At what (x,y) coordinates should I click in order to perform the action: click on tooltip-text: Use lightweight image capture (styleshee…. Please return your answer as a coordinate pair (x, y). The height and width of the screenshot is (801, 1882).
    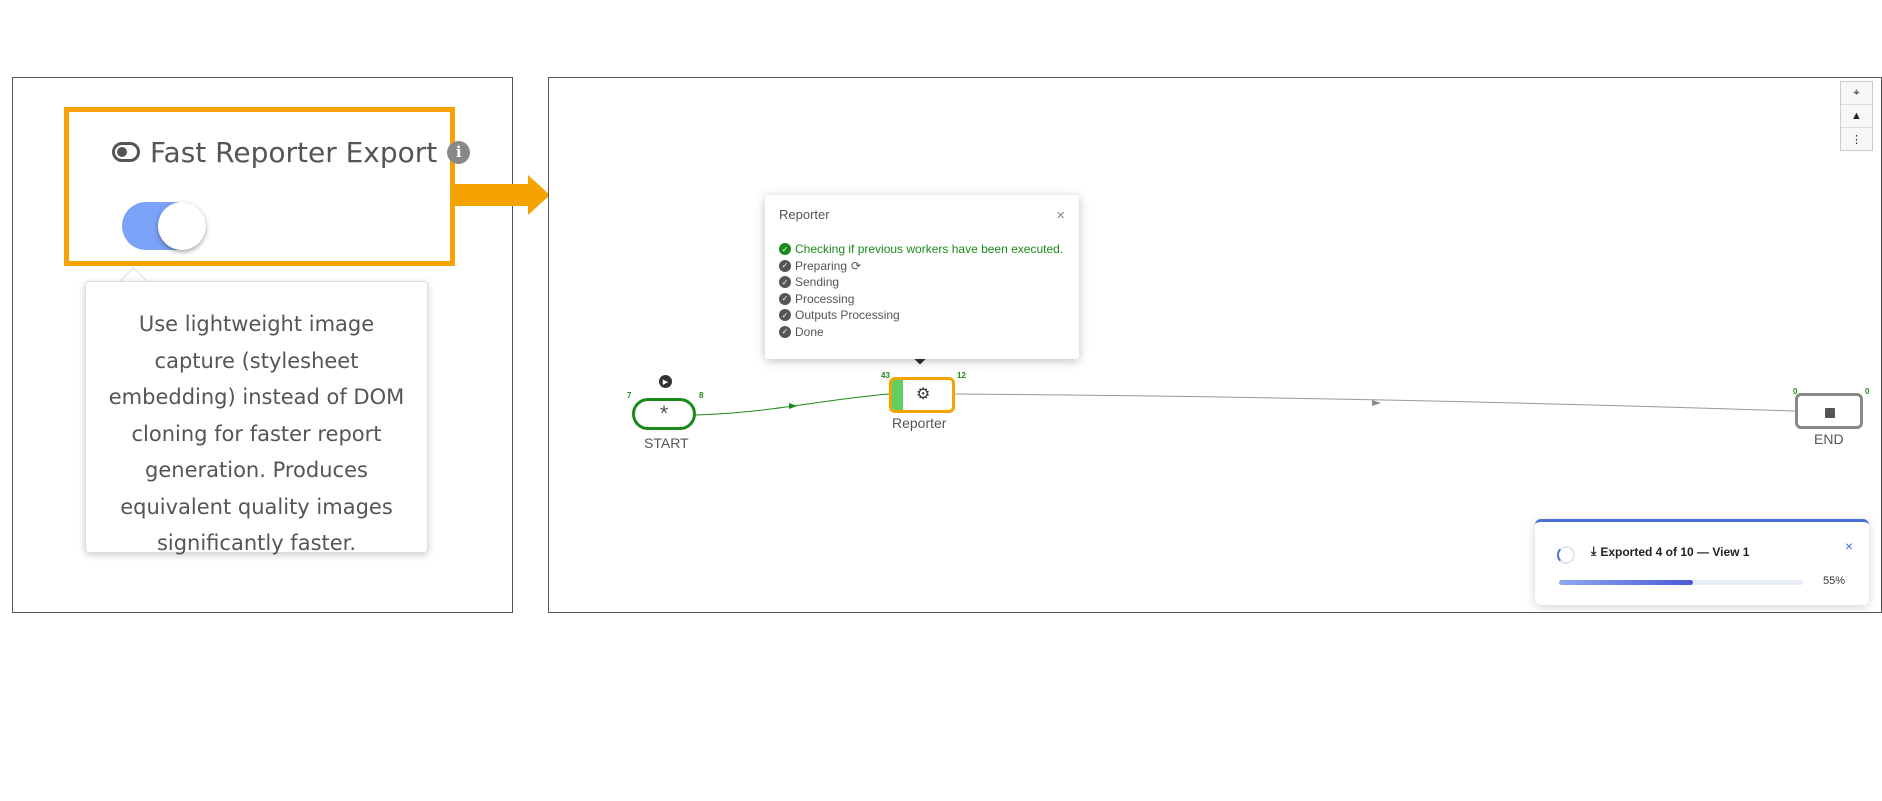
    Looking at the image, I should click on (256, 433).